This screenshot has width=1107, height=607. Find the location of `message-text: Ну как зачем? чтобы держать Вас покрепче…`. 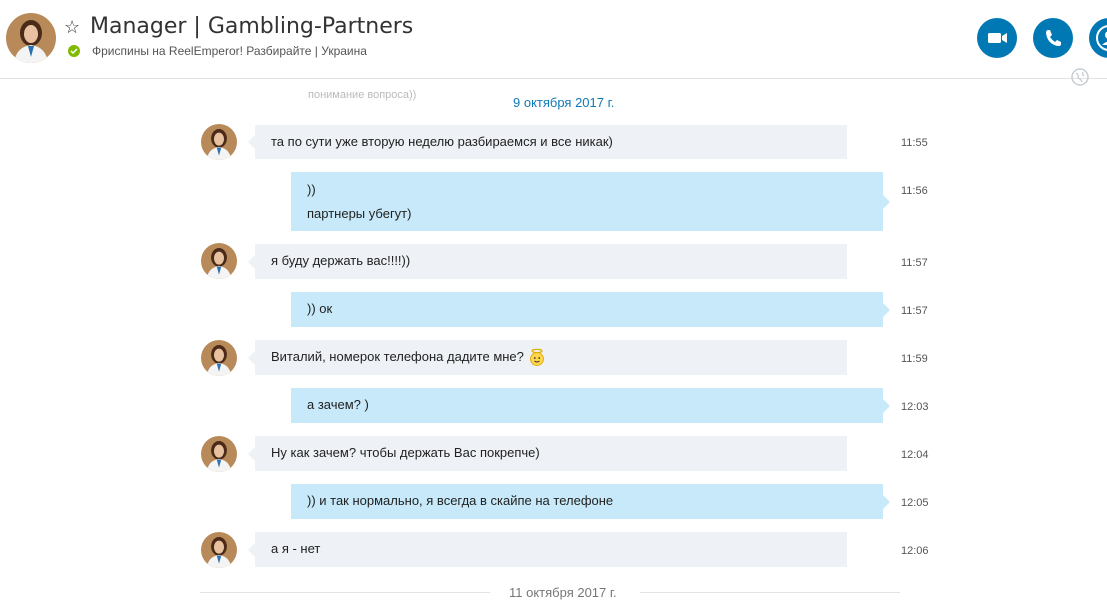

message-text: Ну как зачем? чтобы держать Вас покрепче… is located at coordinates (405, 452).